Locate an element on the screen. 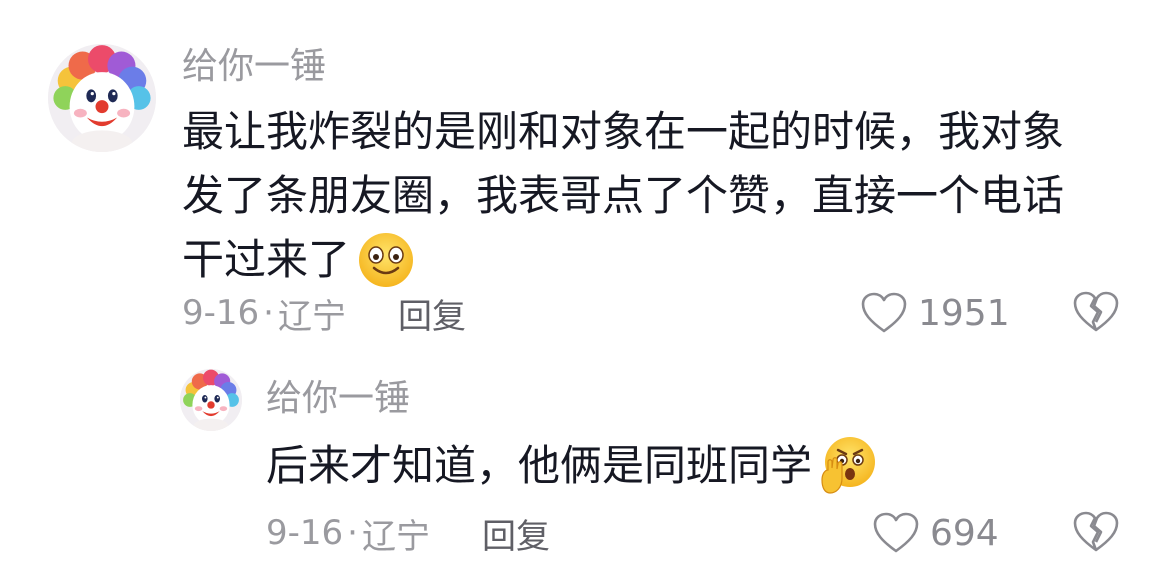 The width and height of the screenshot is (1170, 580). like-count: 1951 is located at coordinates (964, 313).